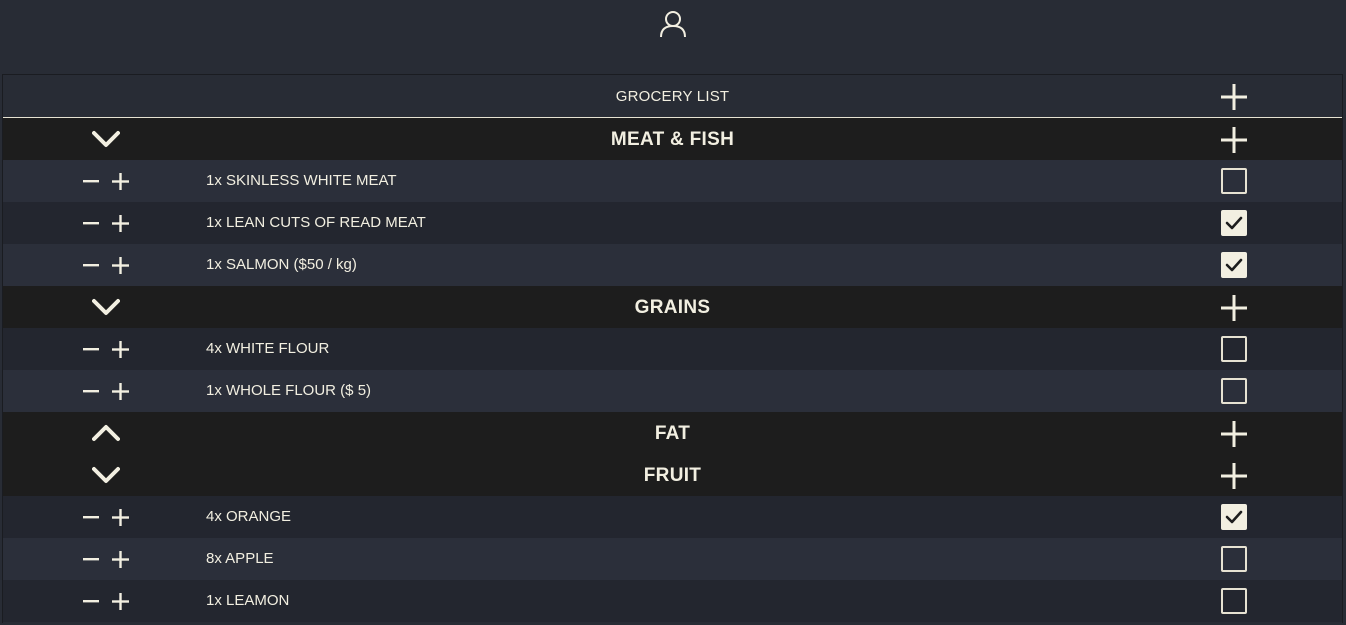  What do you see at coordinates (1234, 97) in the screenshot?
I see `add-category-button` at bounding box center [1234, 97].